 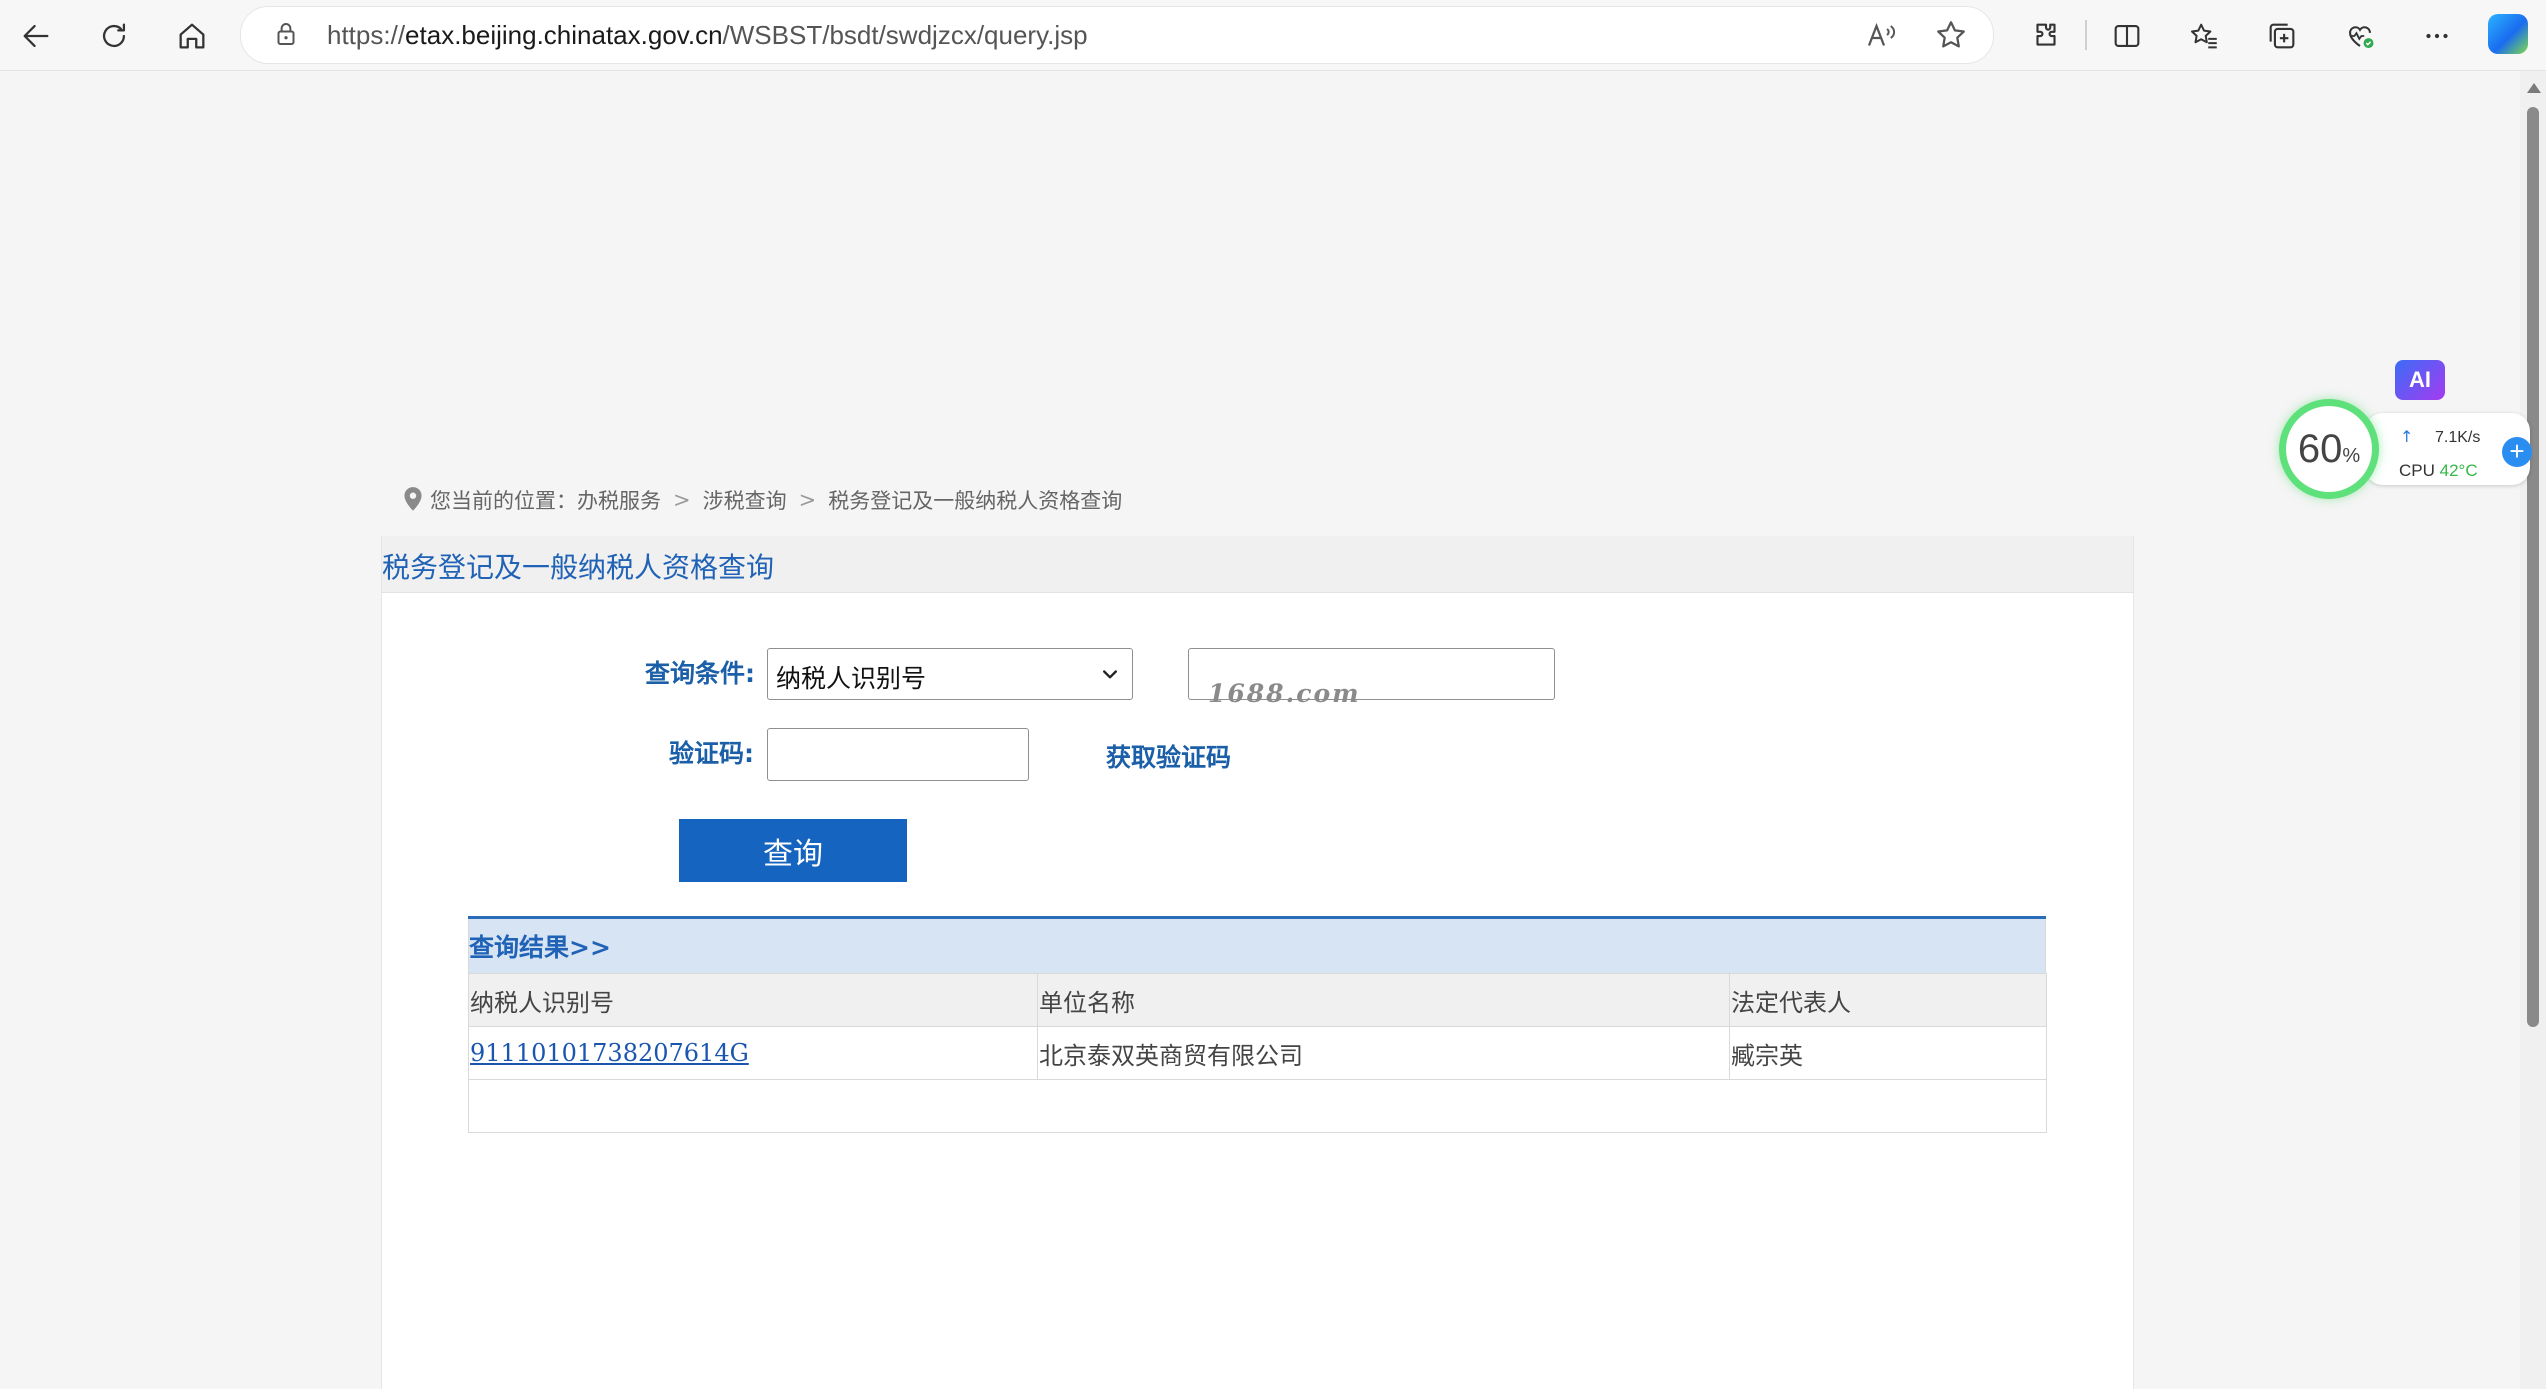 I want to click on column-header: 纳税人识别号, so click(x=753, y=1000).